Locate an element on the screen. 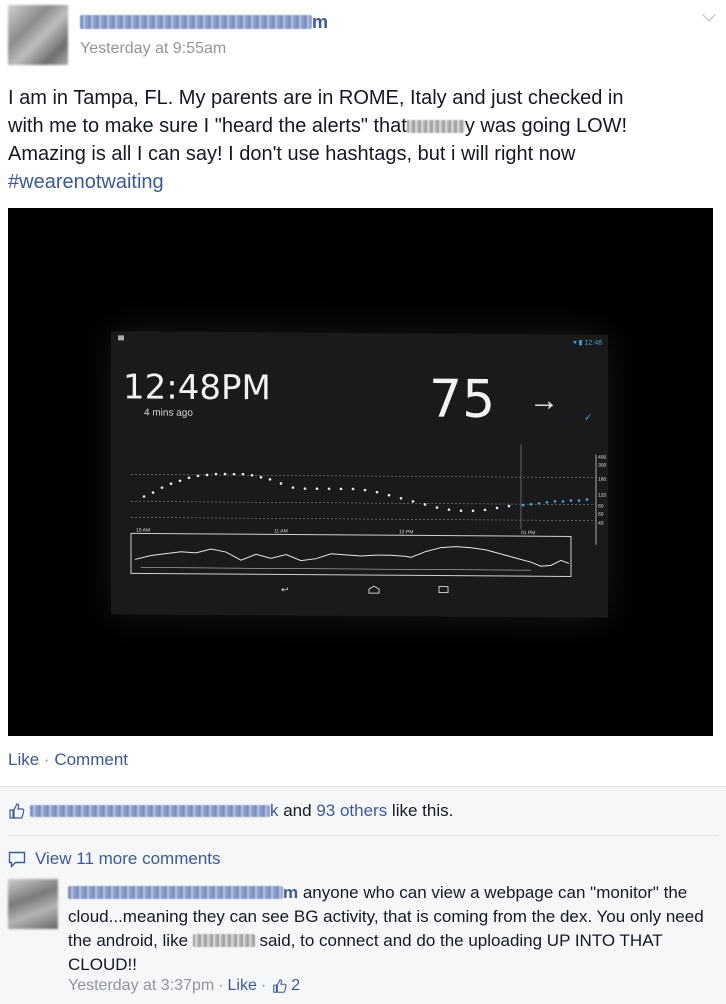 The width and height of the screenshot is (726, 1004). upload-check-icon: ✓ is located at coordinates (588, 418).